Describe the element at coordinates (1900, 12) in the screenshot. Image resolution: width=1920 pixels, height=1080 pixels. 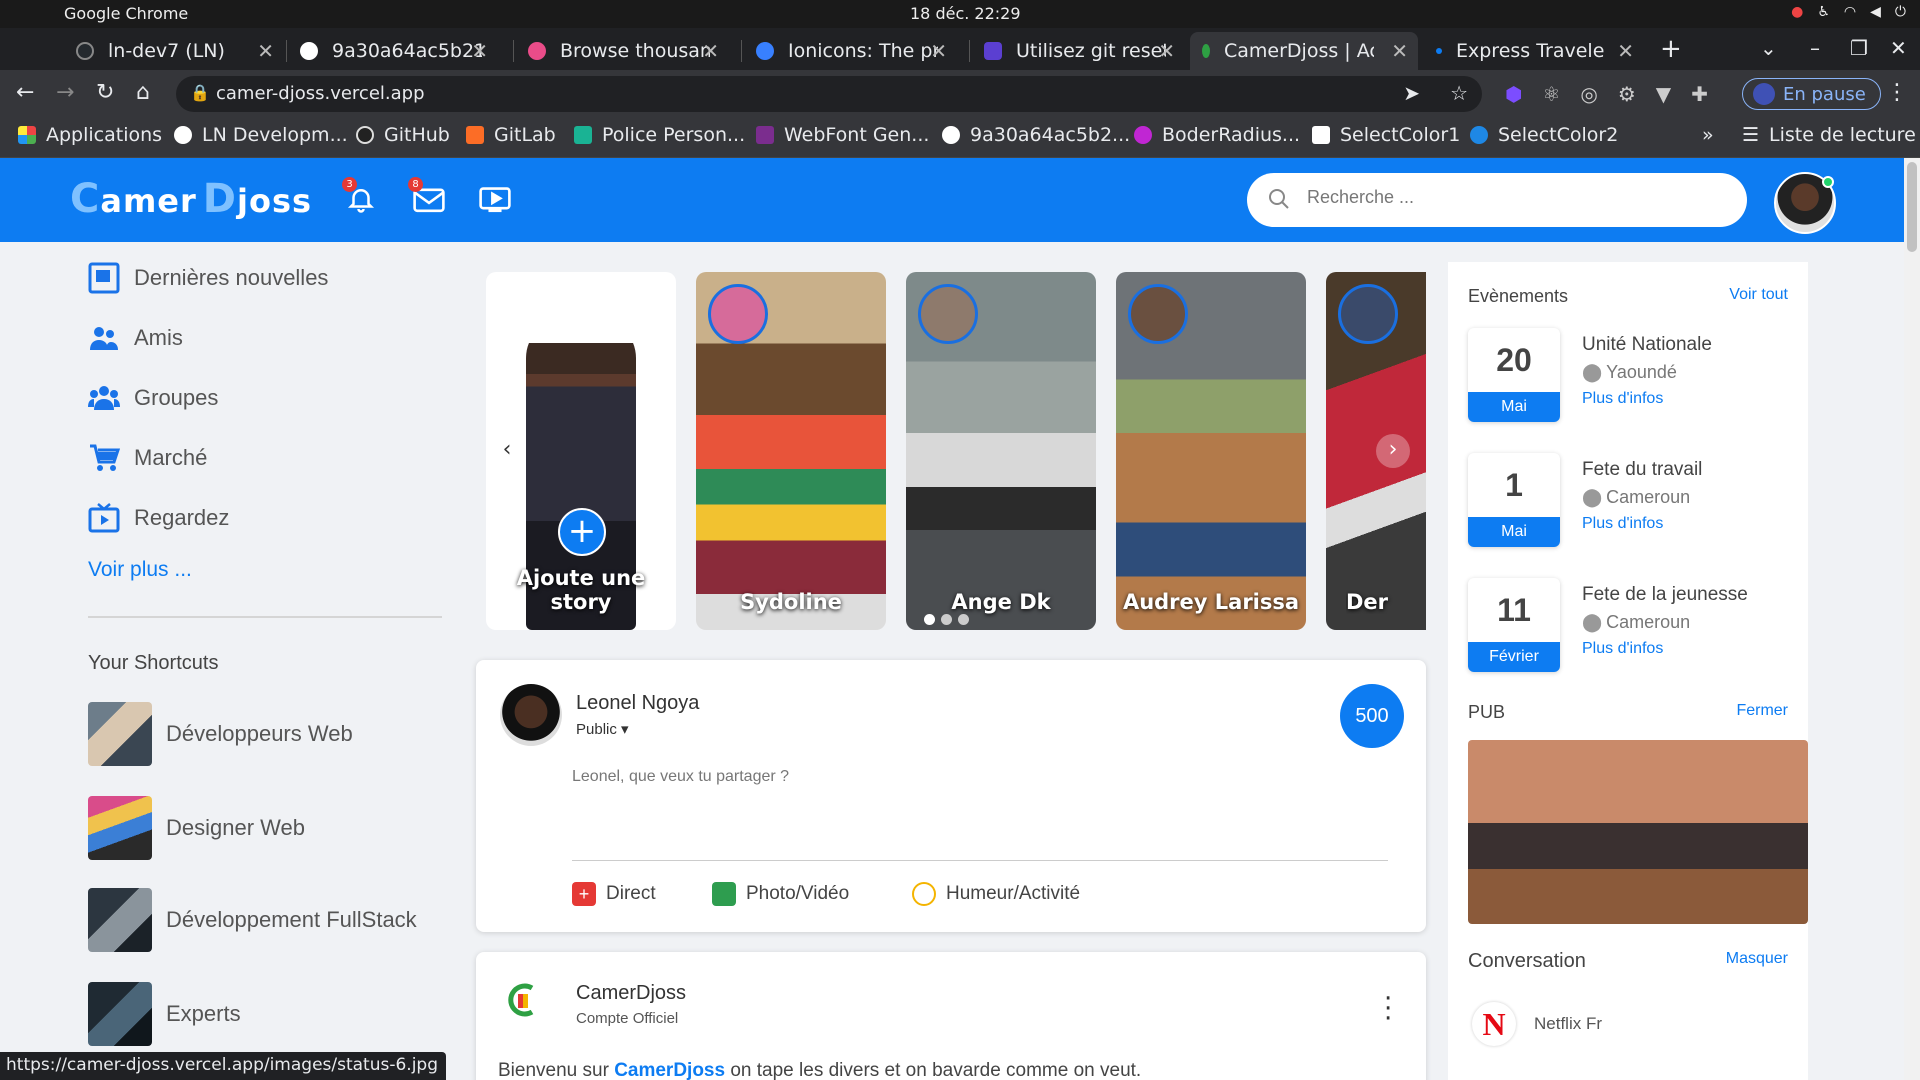
I see `power-icon: ⏻` at that location.